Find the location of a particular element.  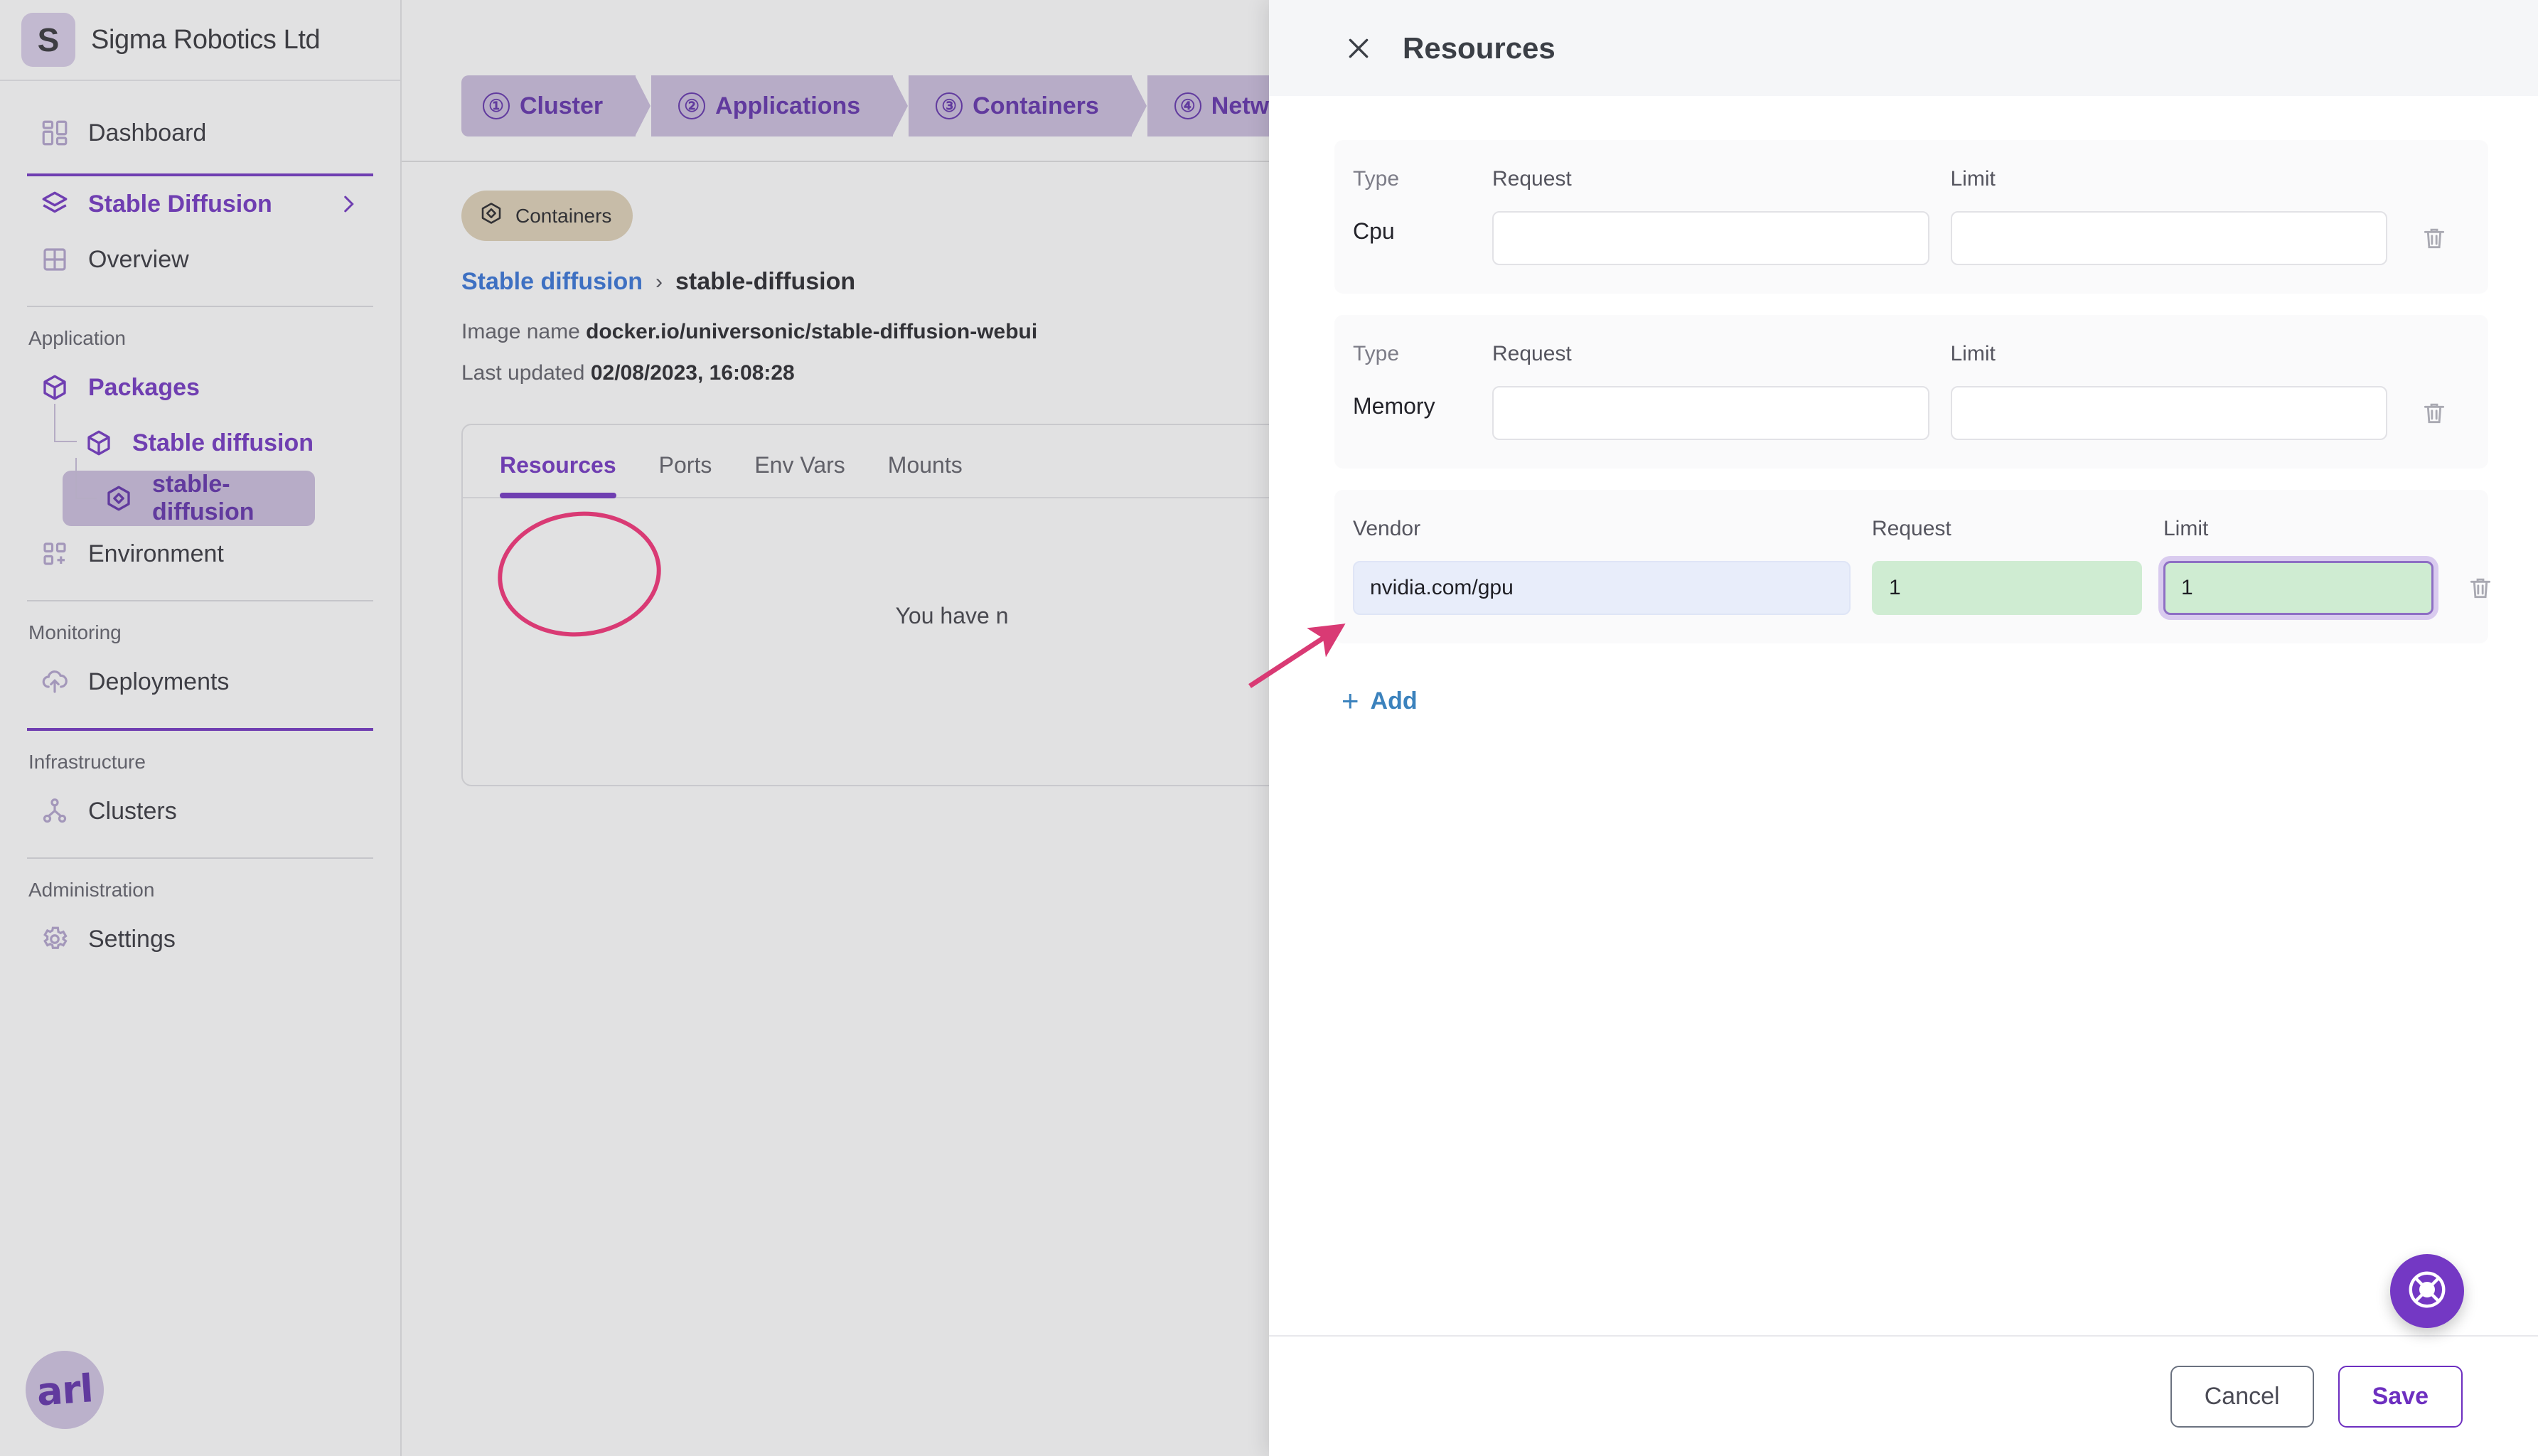

group-title-application: Application is located at coordinates (77, 338).